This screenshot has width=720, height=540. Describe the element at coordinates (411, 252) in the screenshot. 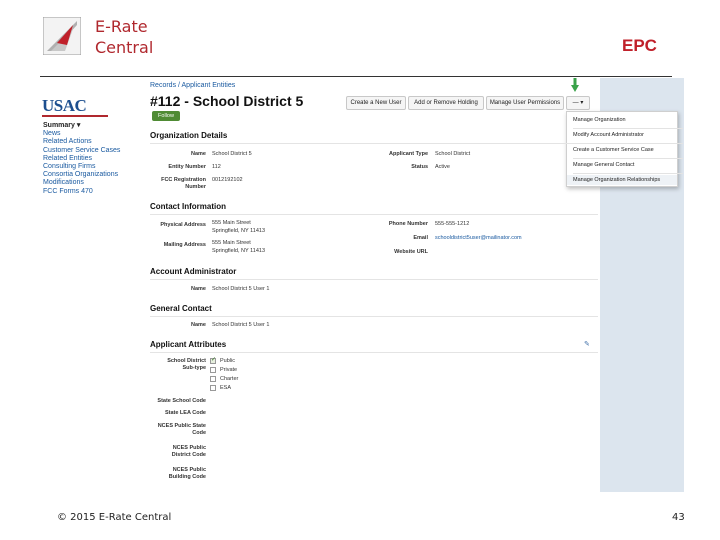

I see `website-url-label: Website URL` at that location.